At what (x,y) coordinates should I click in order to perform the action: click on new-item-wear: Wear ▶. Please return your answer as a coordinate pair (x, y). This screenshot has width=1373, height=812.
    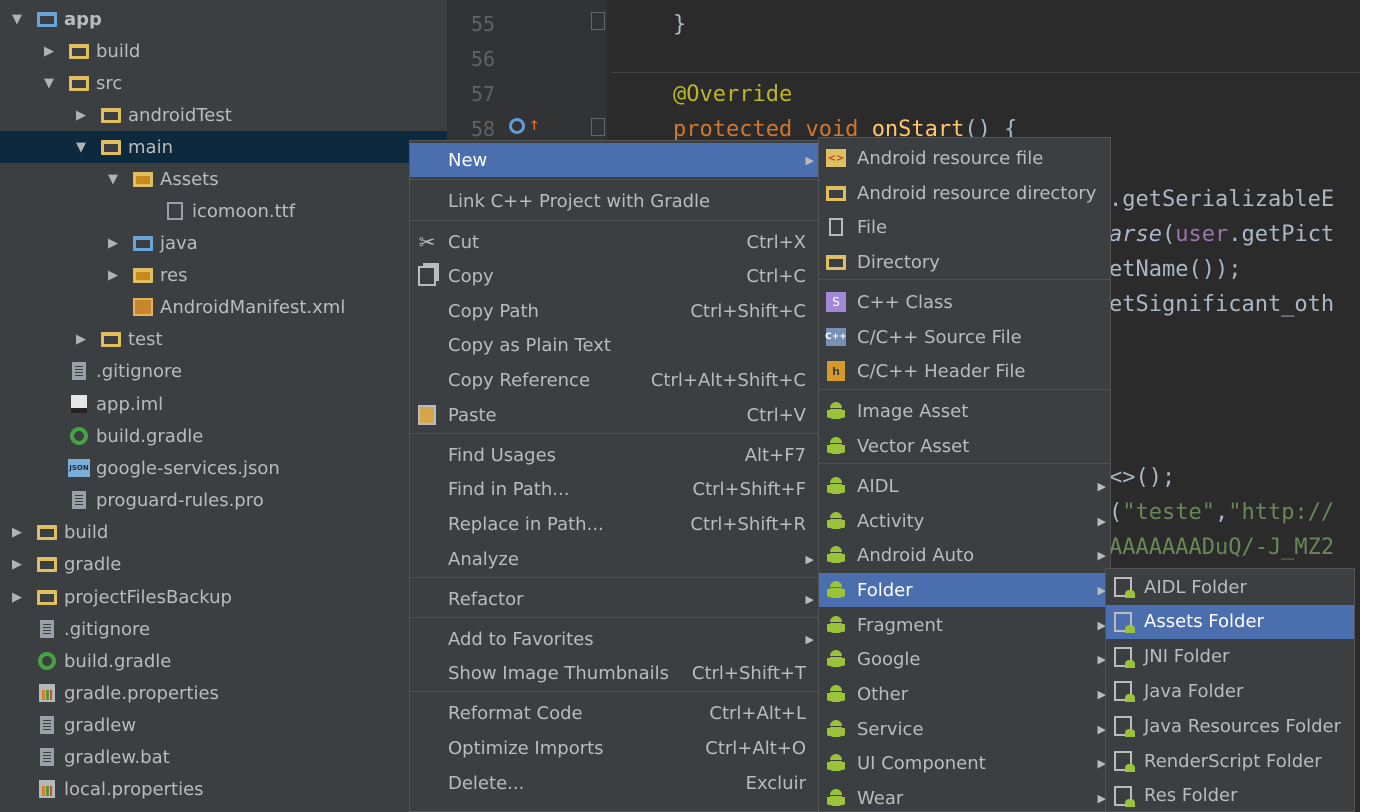
    Looking at the image, I should click on (964, 796).